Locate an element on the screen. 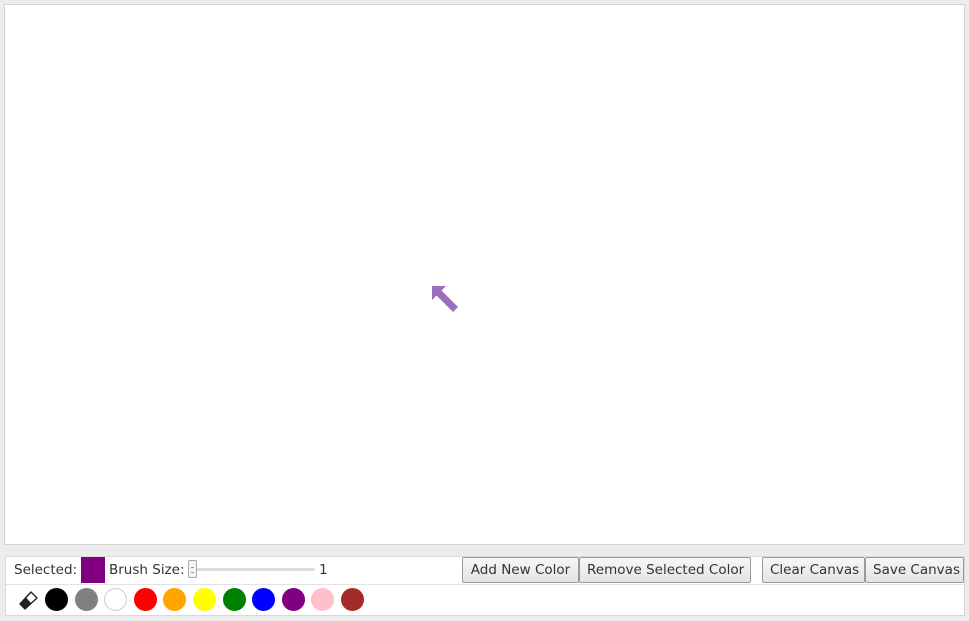 The height and width of the screenshot is (621, 969). palette-color-yellow is located at coordinates (204, 599).